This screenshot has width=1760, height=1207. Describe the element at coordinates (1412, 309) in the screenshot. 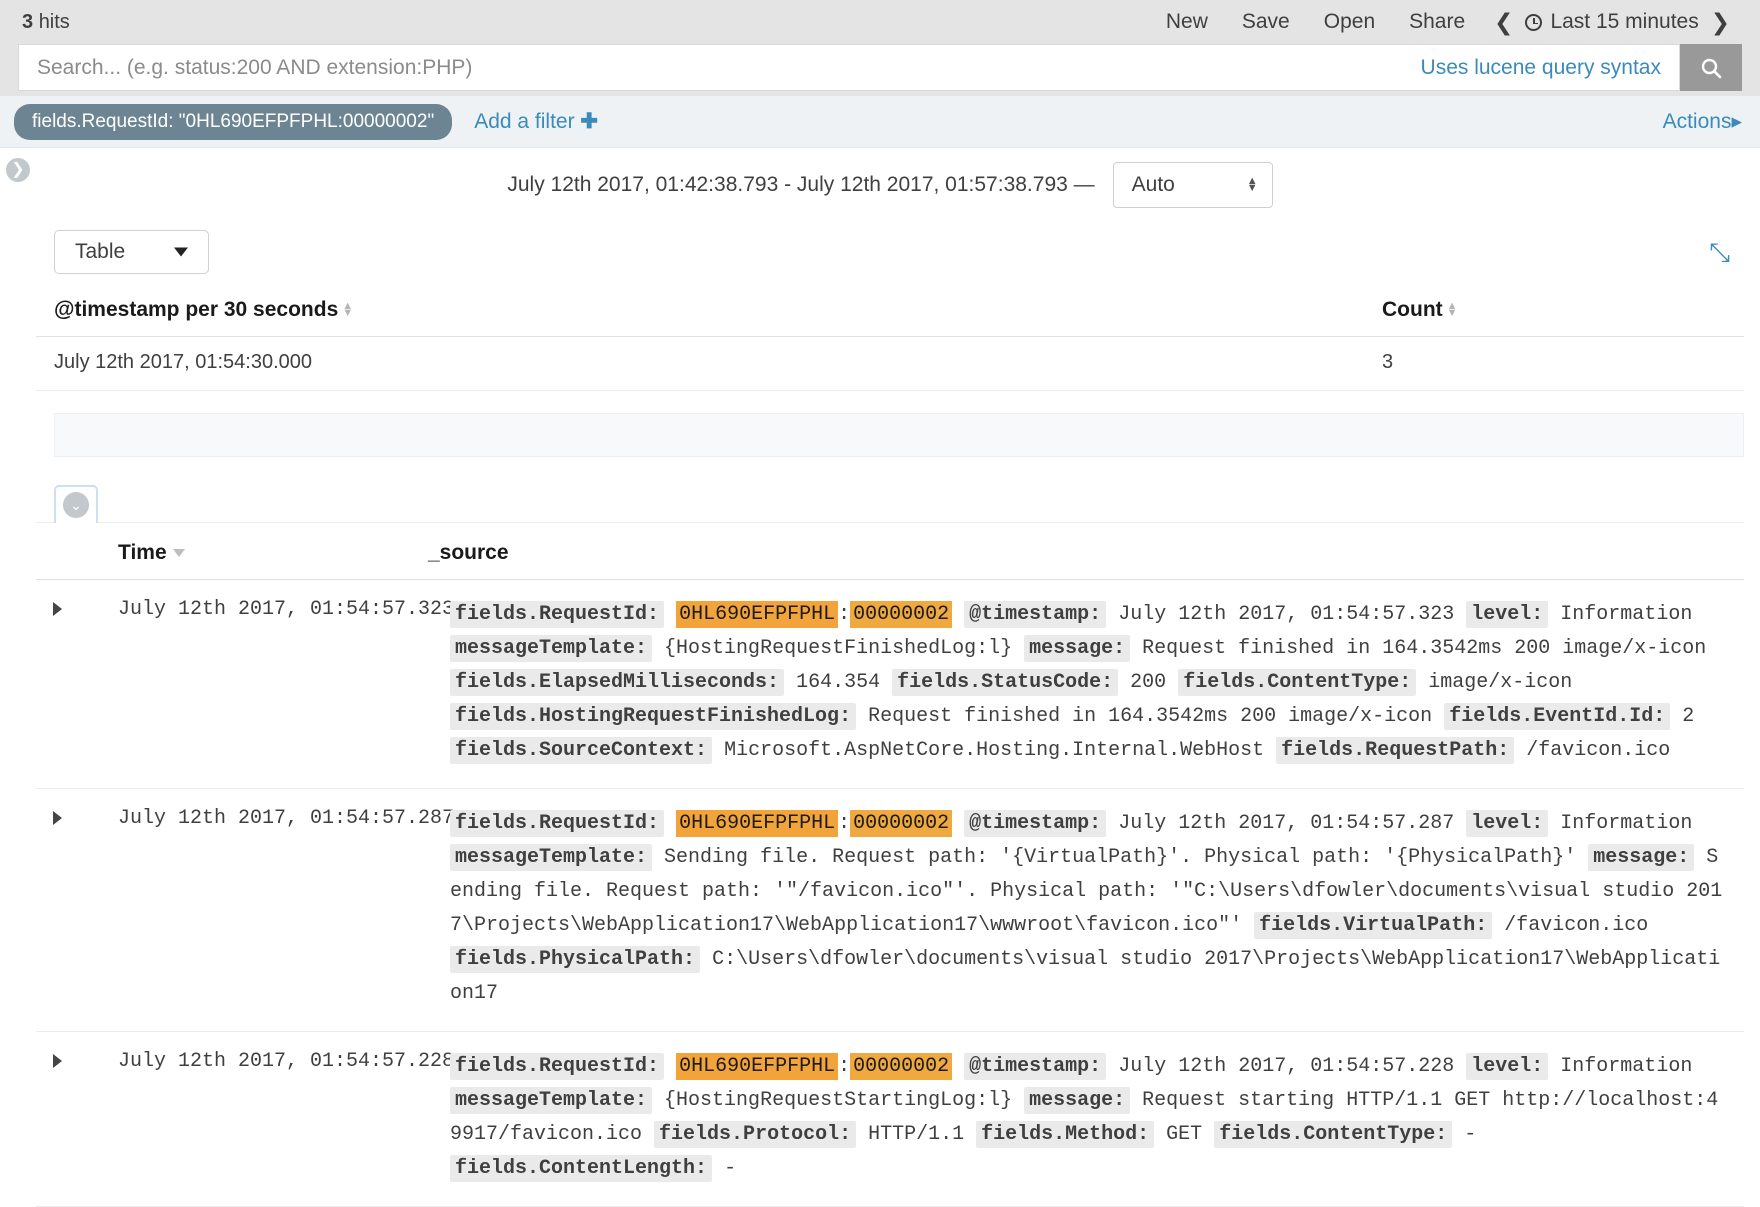

I see `aggregation-col-count-label: Count` at that location.